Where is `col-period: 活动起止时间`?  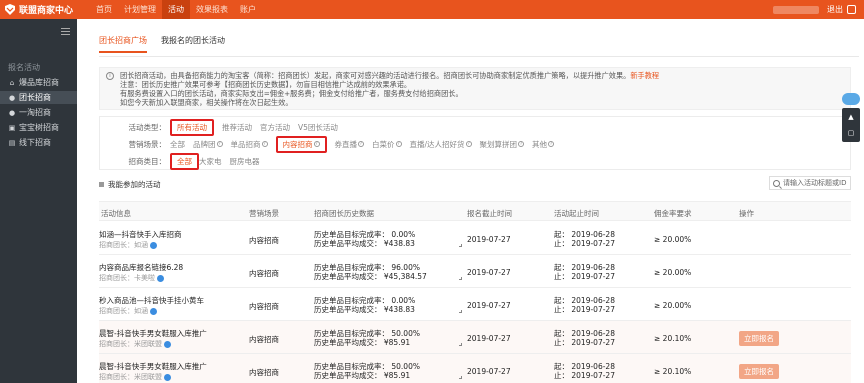
col-period: 活动起止时间 is located at coordinates (576, 213).